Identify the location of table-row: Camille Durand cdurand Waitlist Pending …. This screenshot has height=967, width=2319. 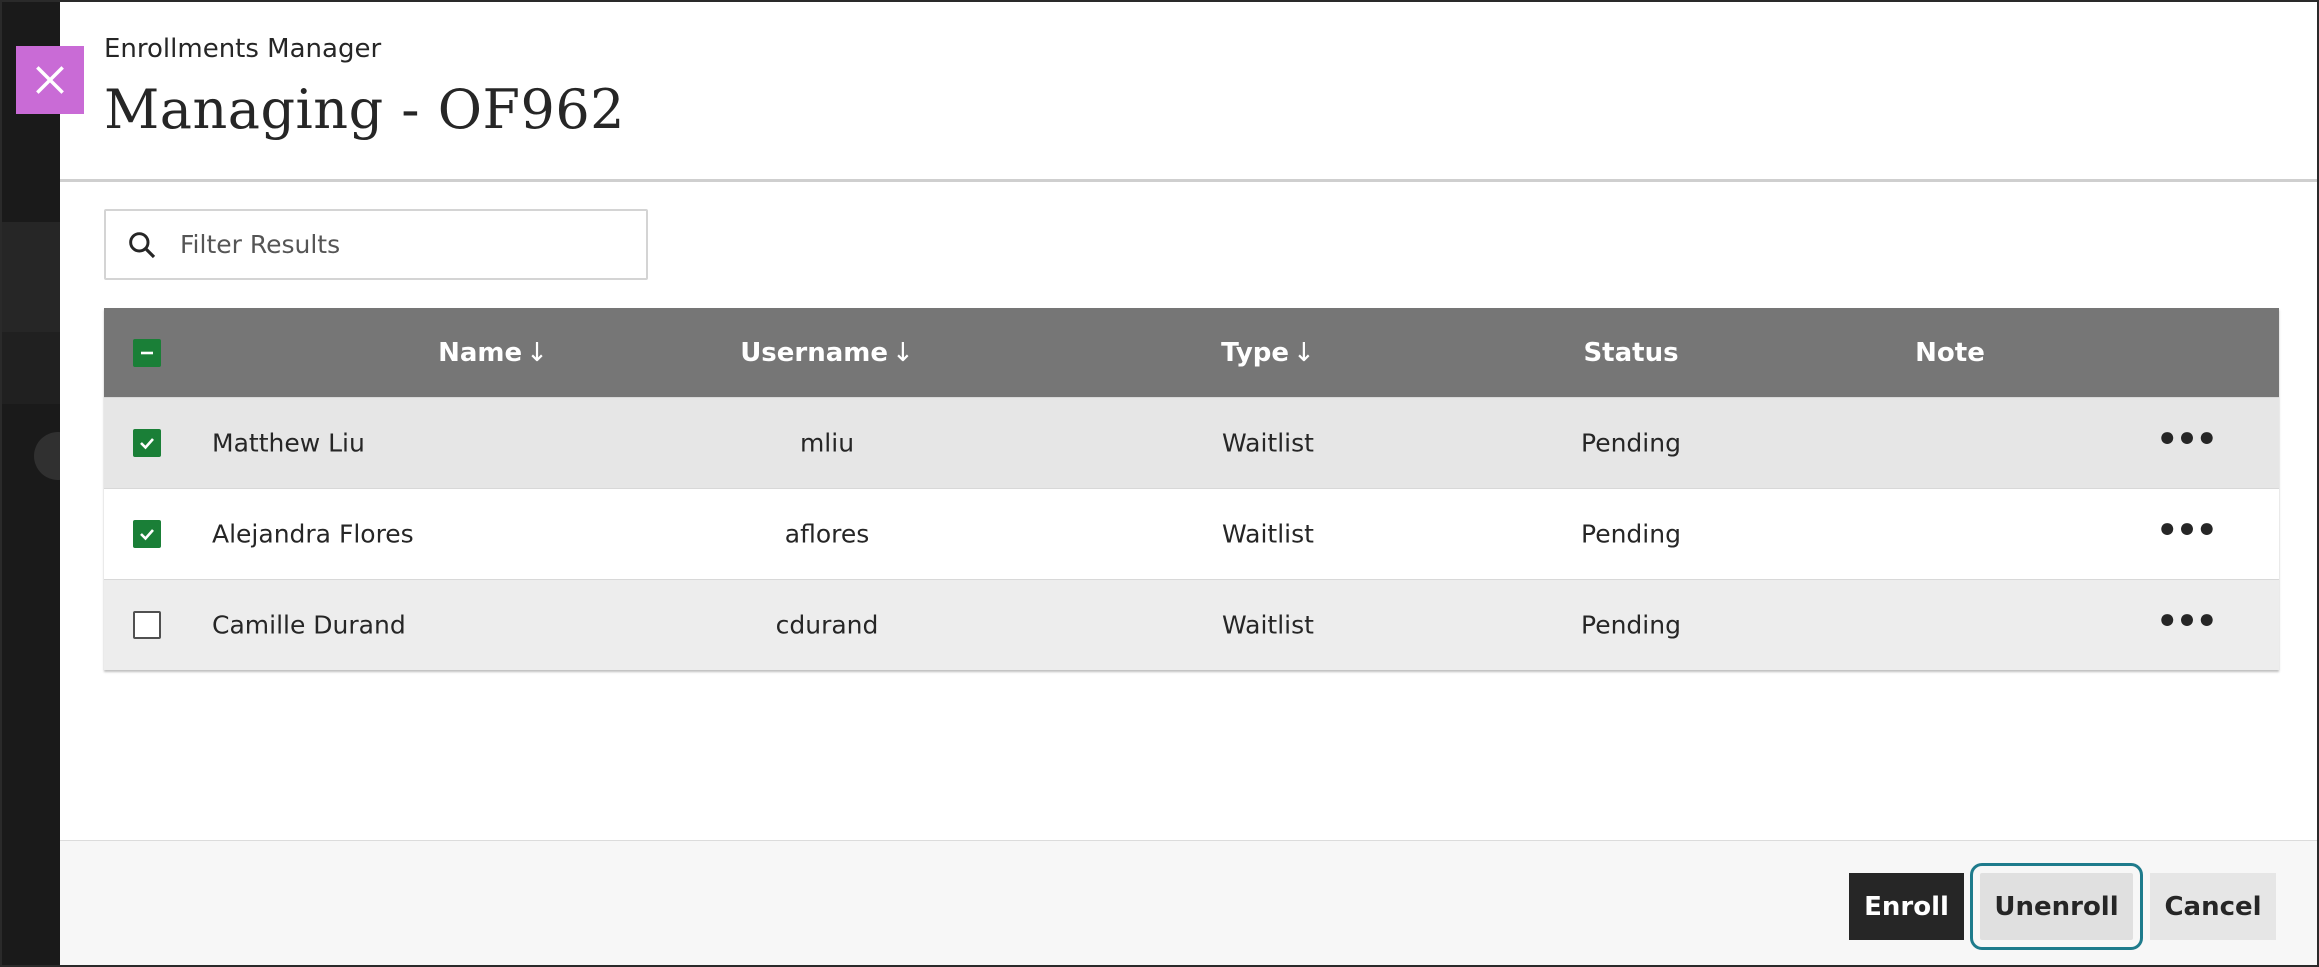
(1191, 624).